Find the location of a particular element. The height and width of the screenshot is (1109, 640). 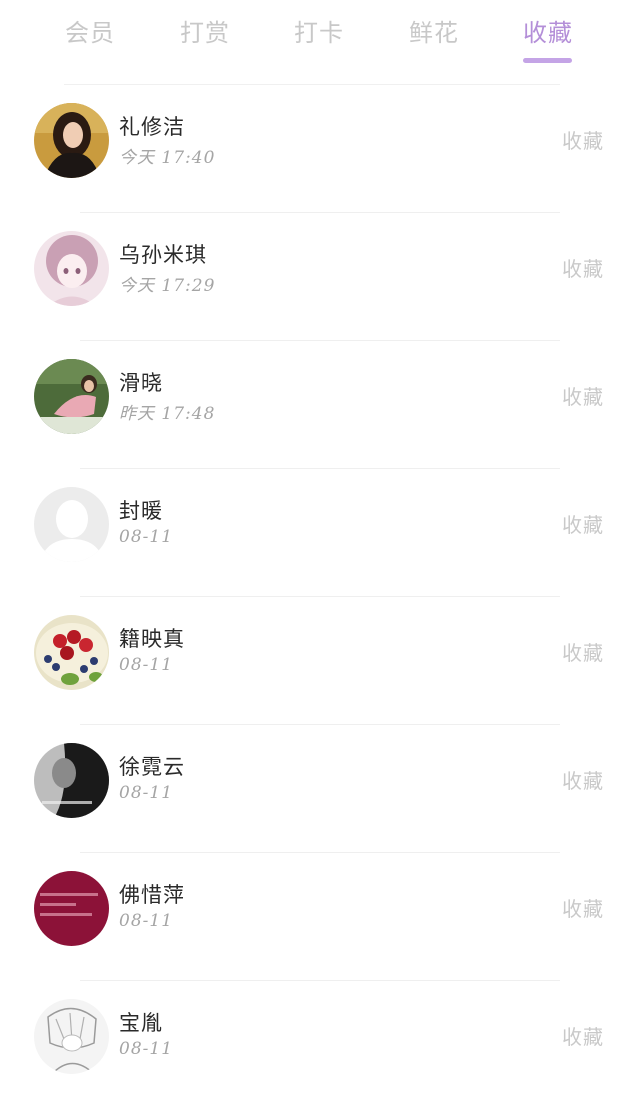

red-text-avatar is located at coordinates (71, 908).